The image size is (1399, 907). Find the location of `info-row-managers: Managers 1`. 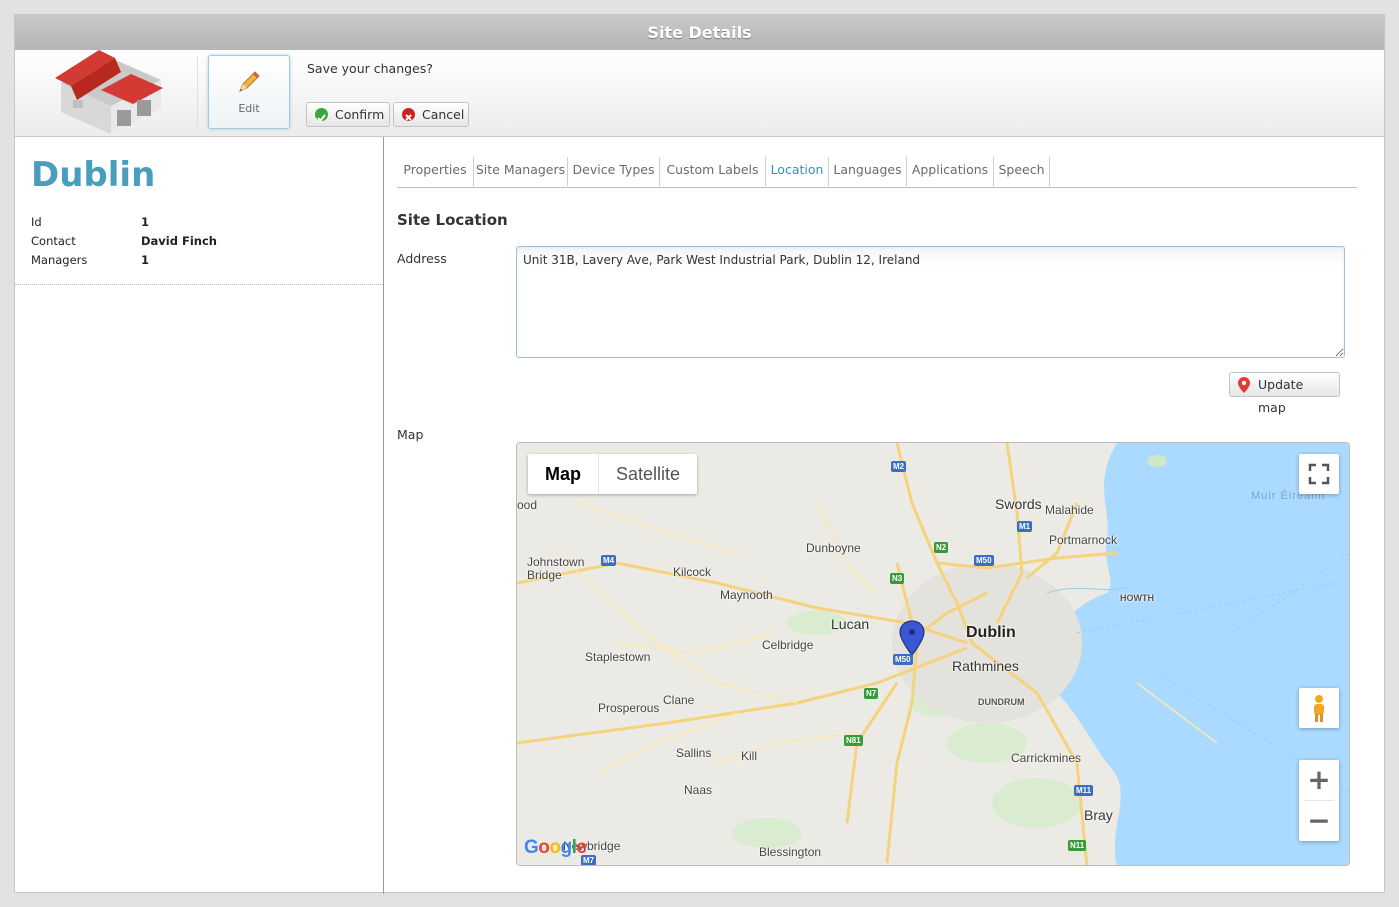

info-row-managers: Managers 1 is located at coordinates (124, 262).